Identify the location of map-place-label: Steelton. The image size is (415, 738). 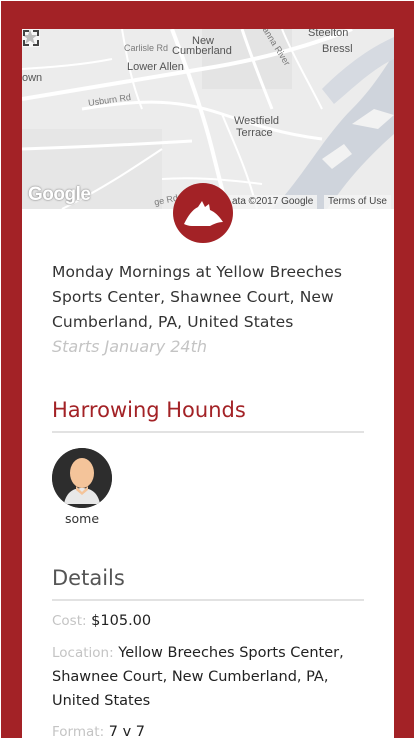
(328, 34).